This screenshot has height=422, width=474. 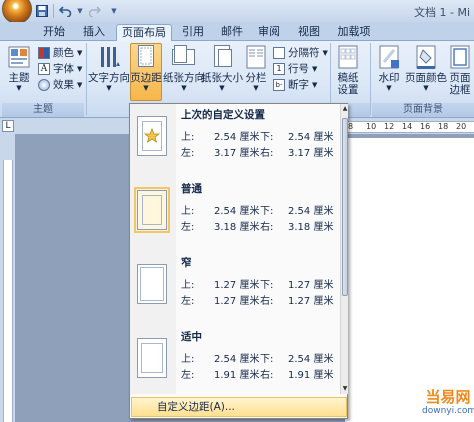 What do you see at coordinates (63, 69) in the screenshot?
I see `theme-fonts-label: 字体` at bounding box center [63, 69].